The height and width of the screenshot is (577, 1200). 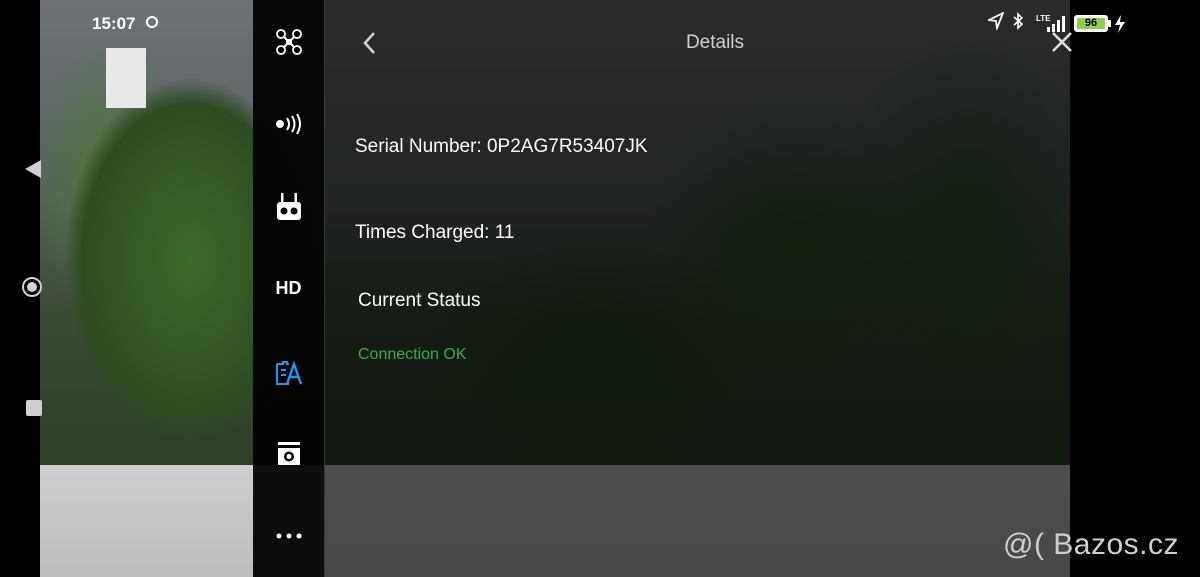 What do you see at coordinates (715, 42) in the screenshot?
I see `page-title: Details` at bounding box center [715, 42].